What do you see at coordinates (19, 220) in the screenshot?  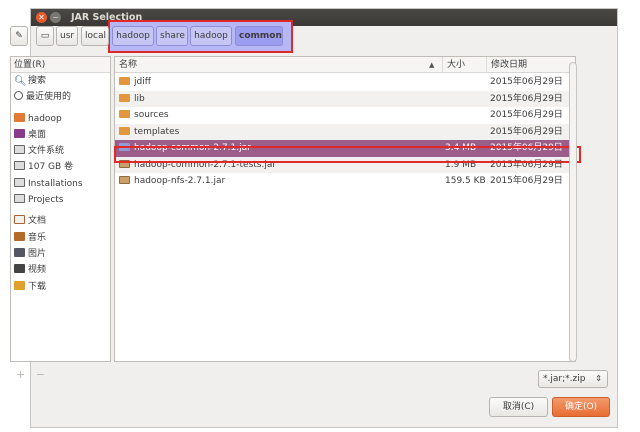 I see `documents-icon` at bounding box center [19, 220].